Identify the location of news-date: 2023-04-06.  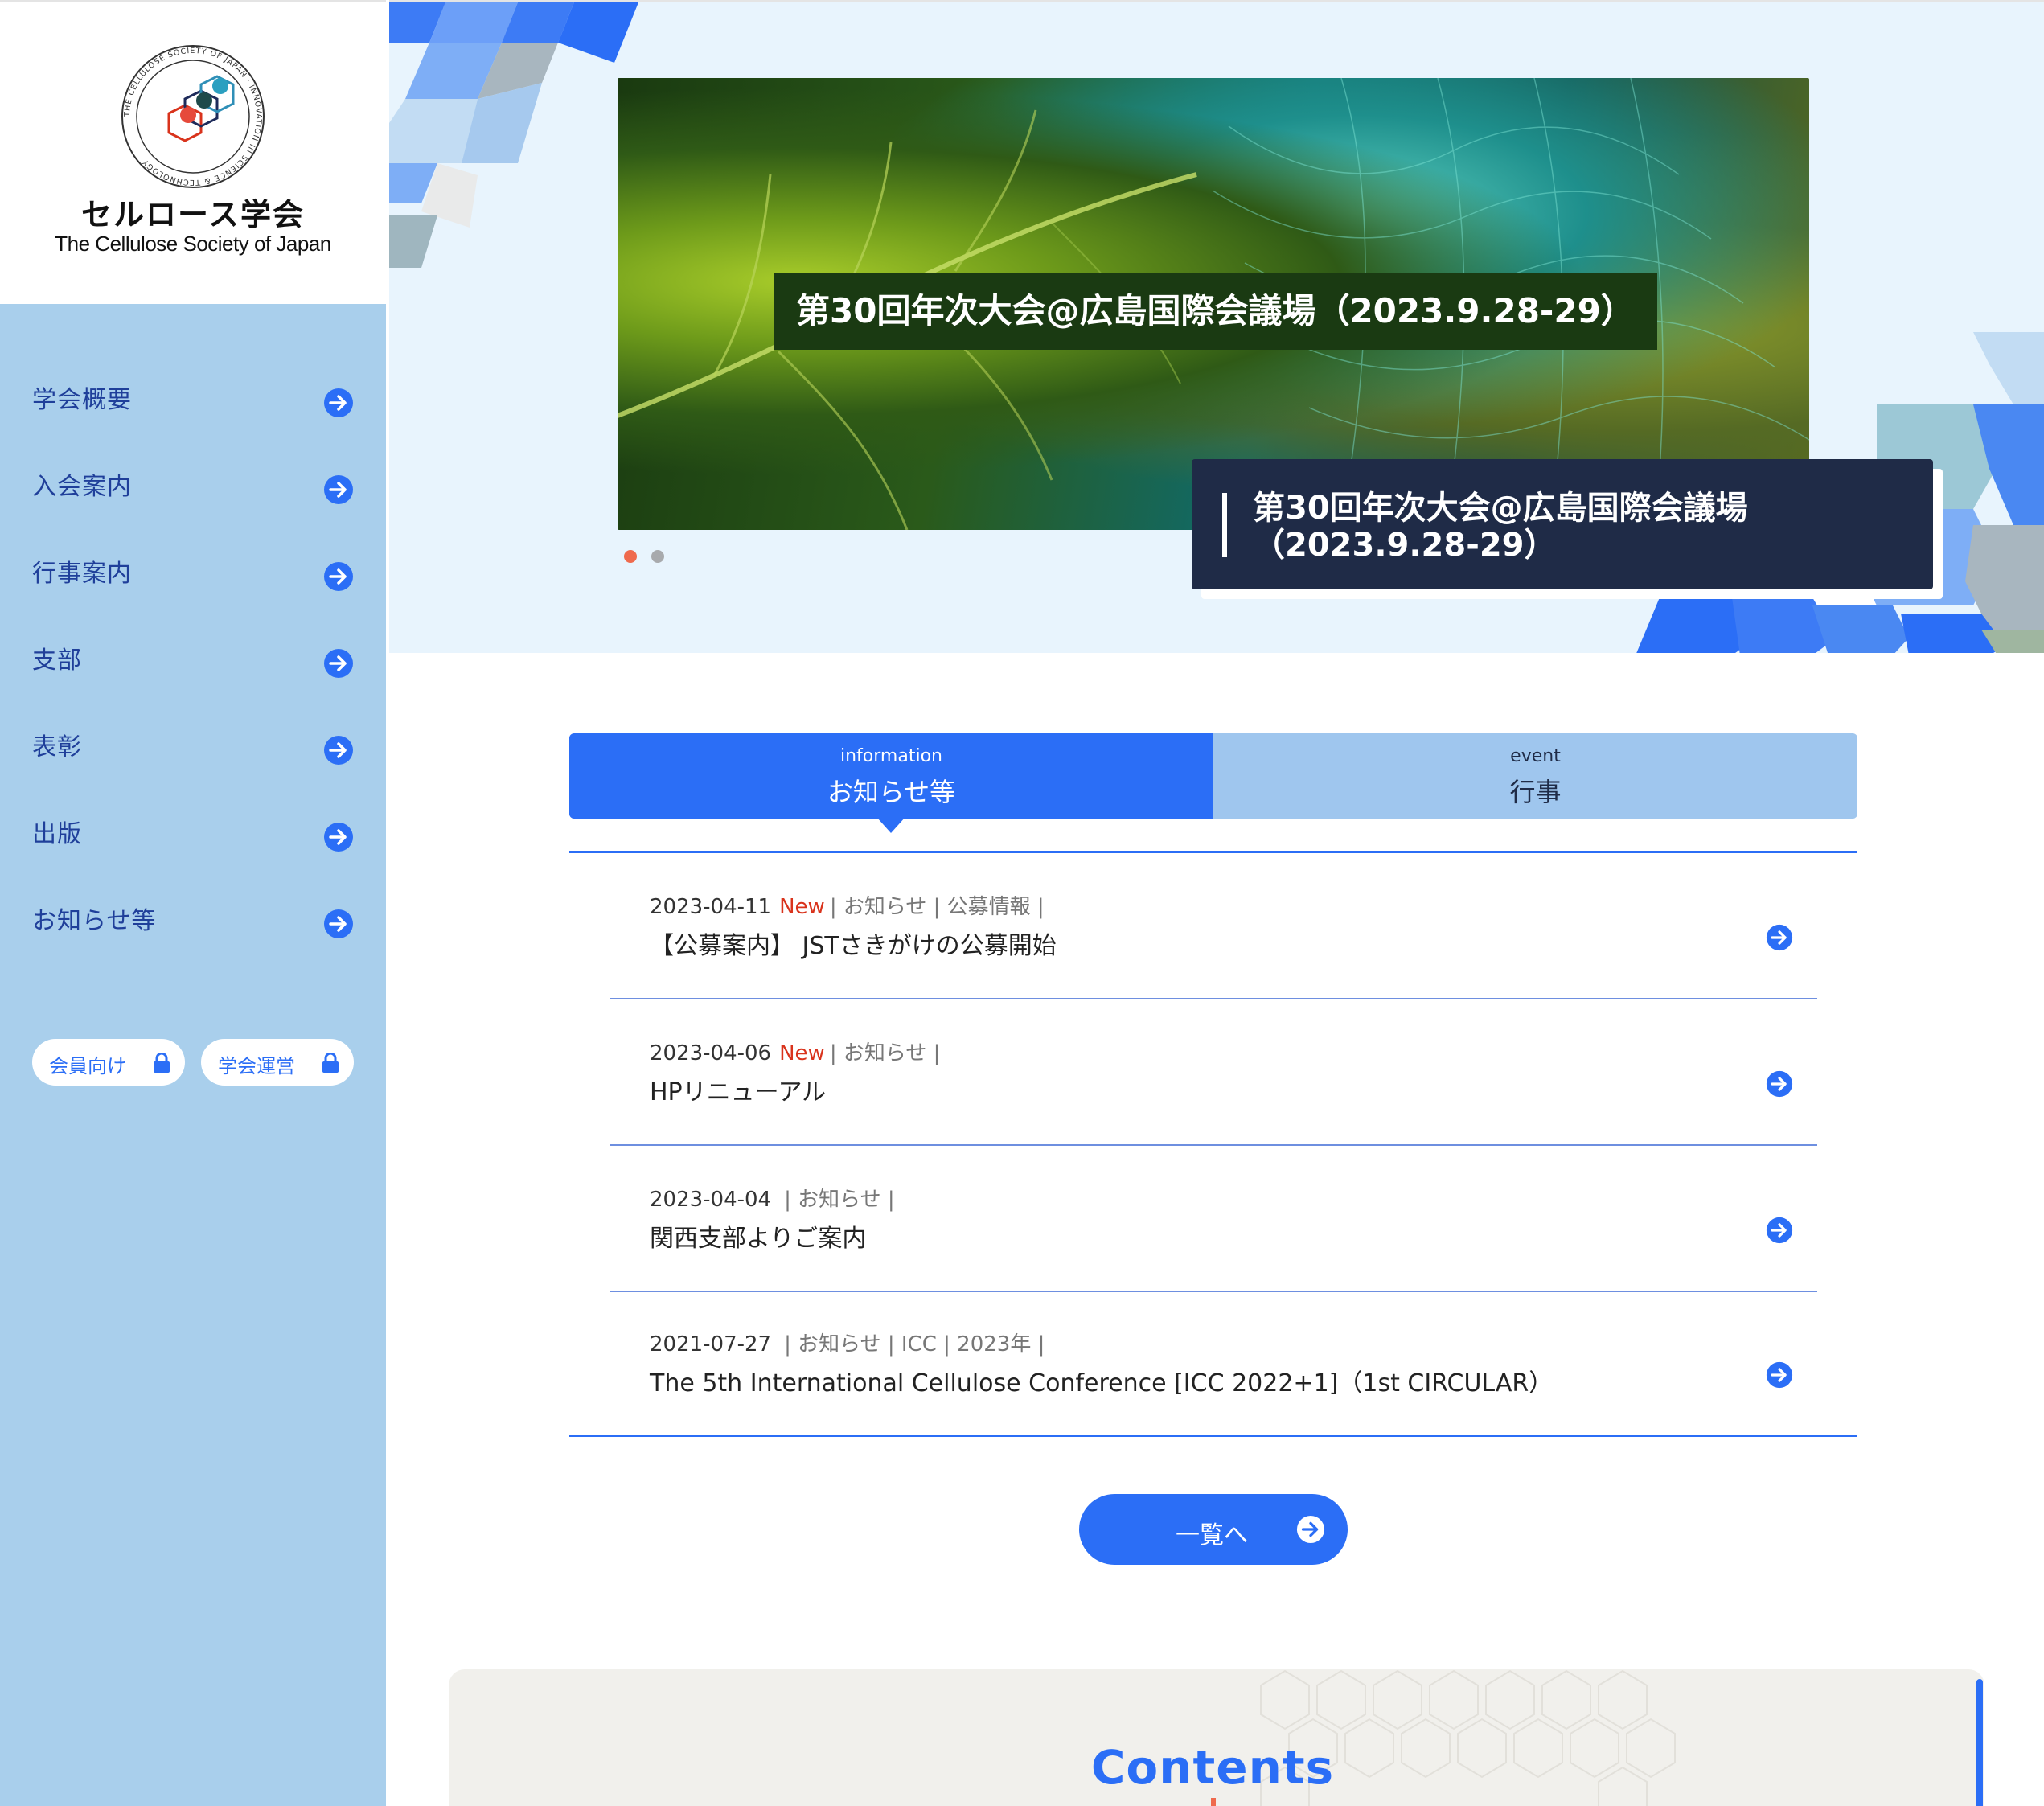
(711, 1053).